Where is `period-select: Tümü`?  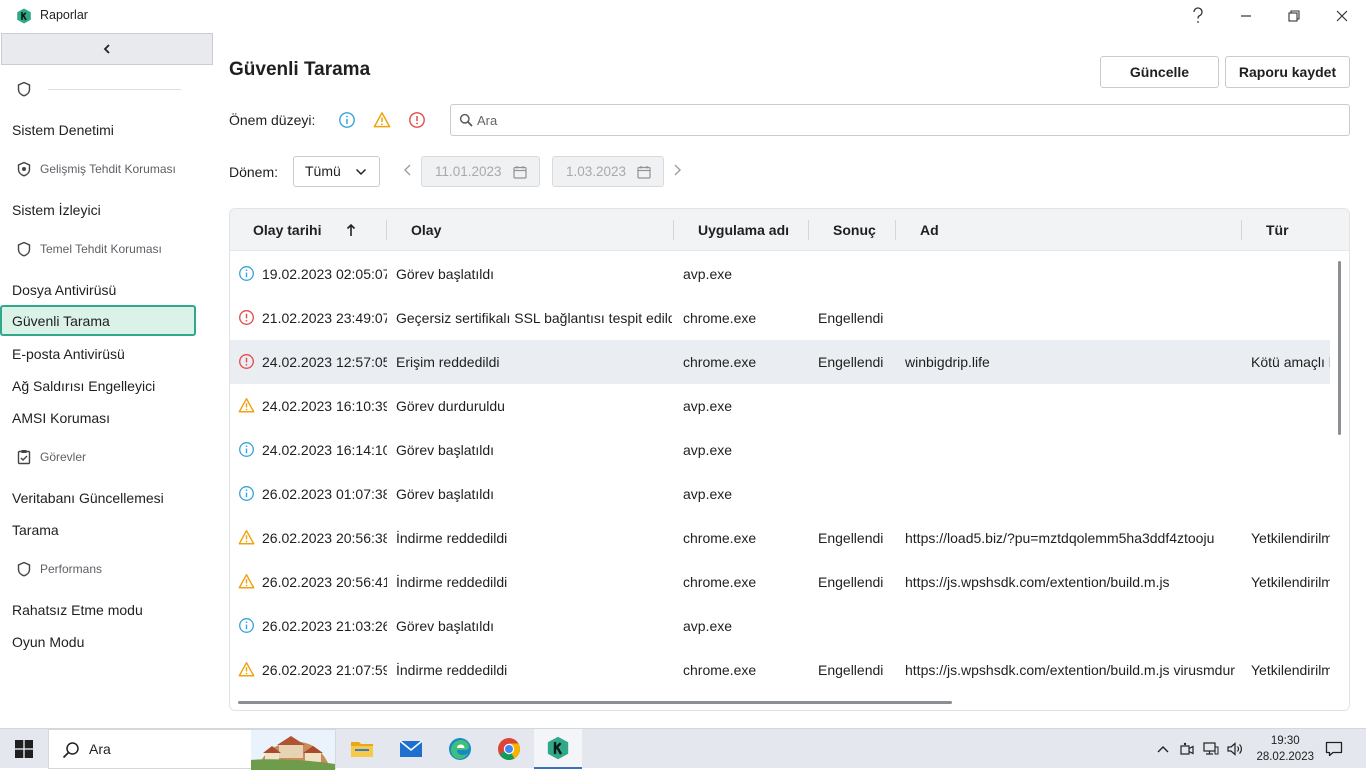 period-select: Tümü is located at coordinates (336, 171).